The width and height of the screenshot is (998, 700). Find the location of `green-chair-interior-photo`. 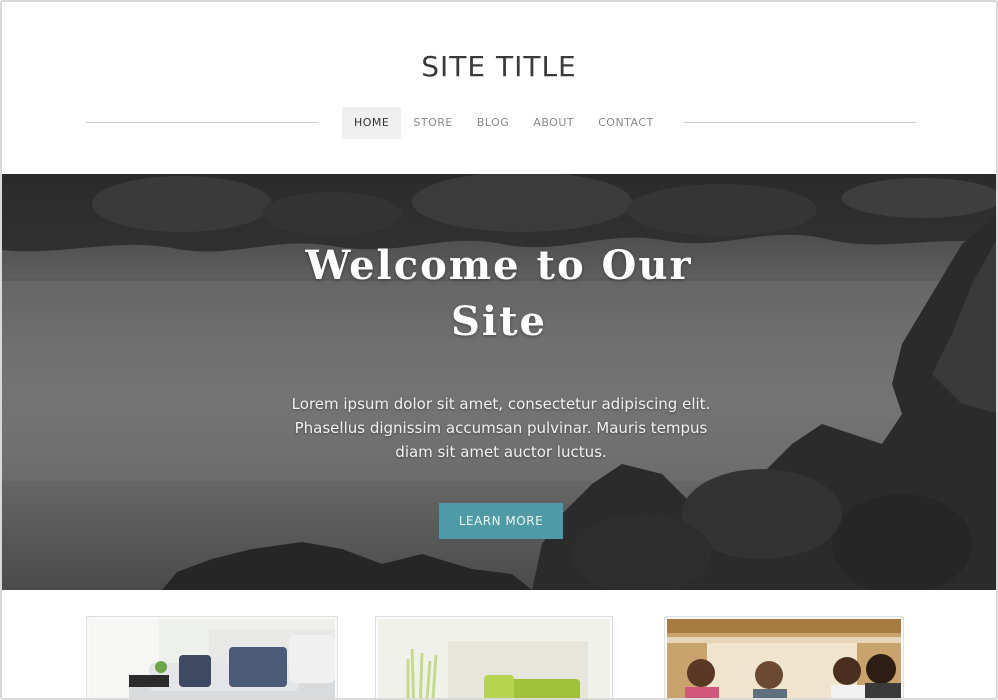

green-chair-interior-photo is located at coordinates (494, 658).